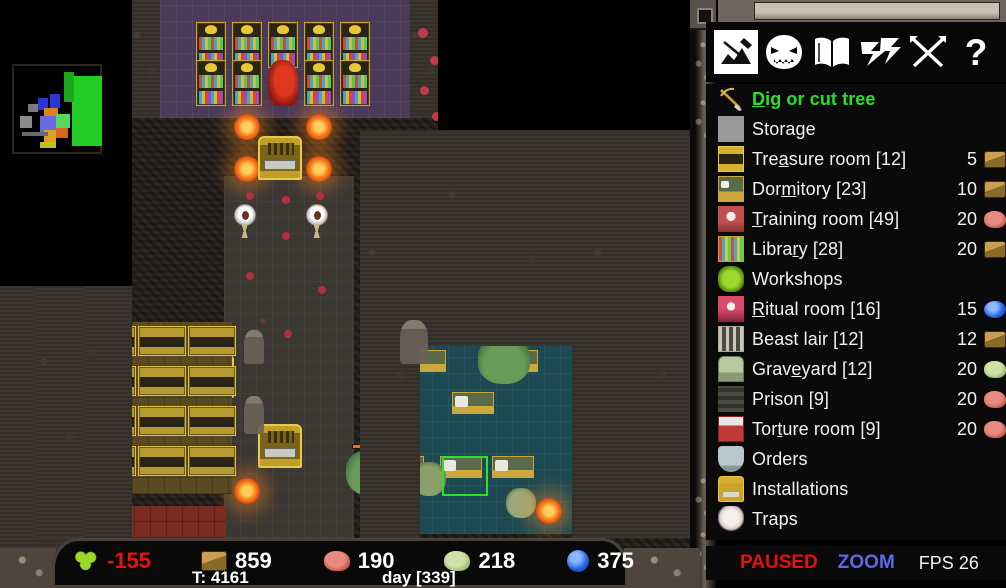  I want to click on toolbar-button-minions, so click(784, 52).